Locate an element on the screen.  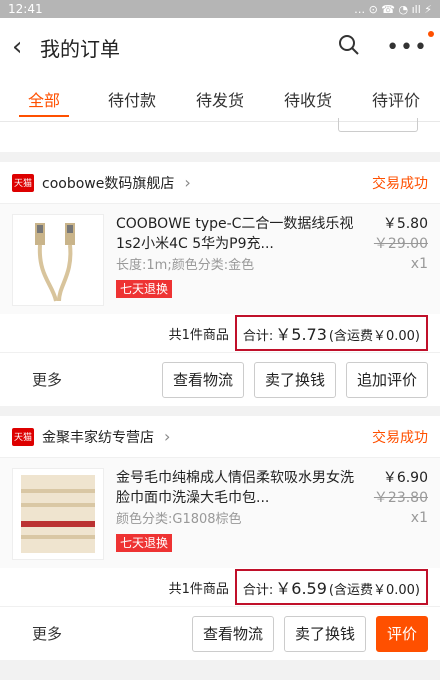
product-spec: 颜色分类:G1808棕色 is located at coordinates (179, 519).